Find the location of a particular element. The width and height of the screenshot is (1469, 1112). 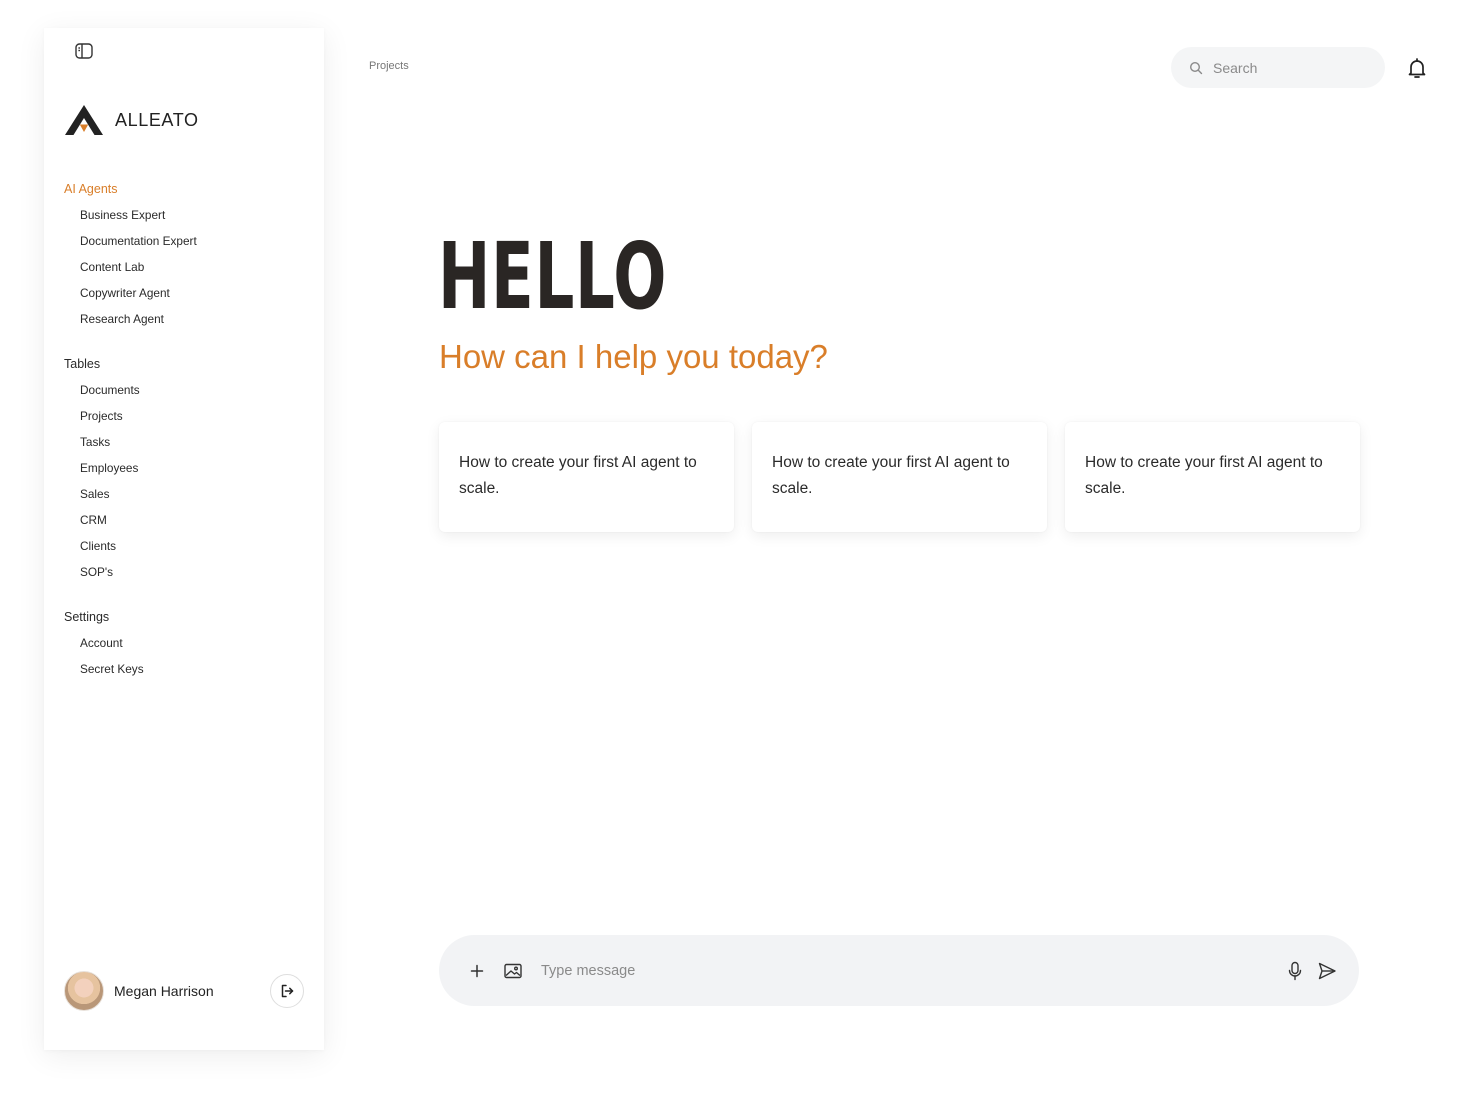

send-icon is located at coordinates (1327, 970).